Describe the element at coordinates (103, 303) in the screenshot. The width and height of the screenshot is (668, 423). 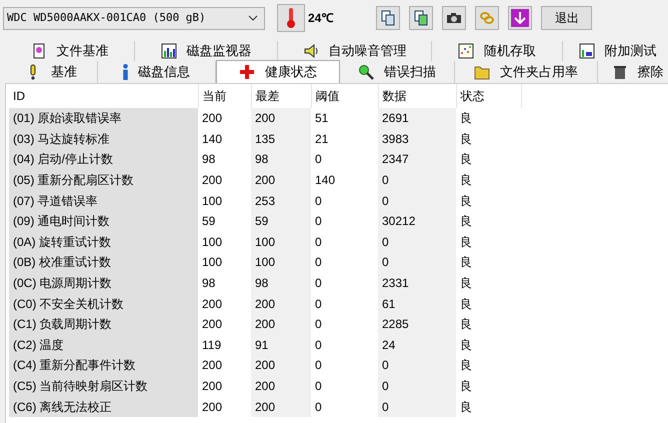
I see `table-cell: (C0) 不安全关机计数` at that location.